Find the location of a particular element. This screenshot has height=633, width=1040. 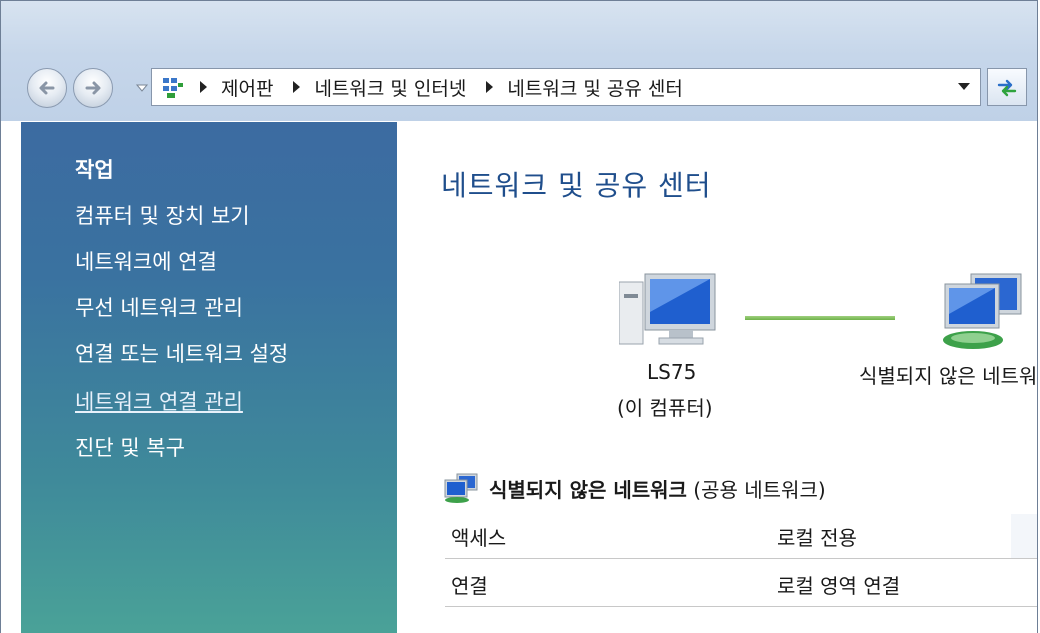

forward-arrow-icon is located at coordinates (93, 88).